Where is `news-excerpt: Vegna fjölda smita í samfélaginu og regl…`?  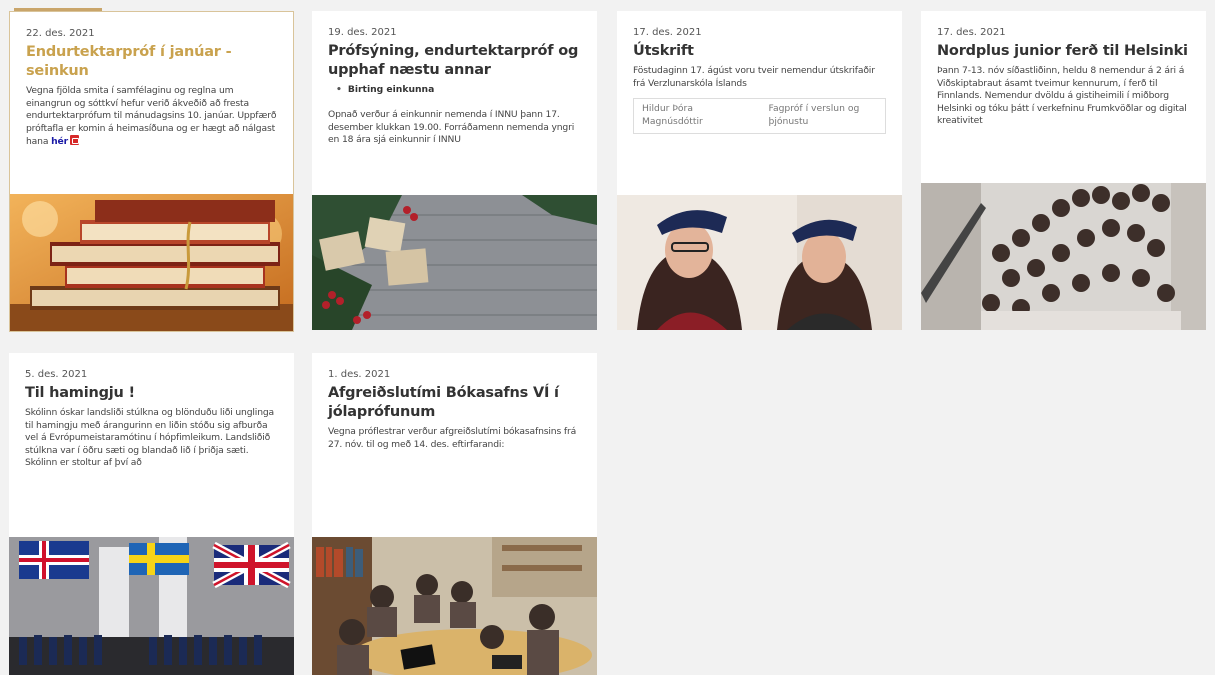
news-excerpt: Vegna fjölda smita í samfélaginu og regl… is located at coordinates (151, 117).